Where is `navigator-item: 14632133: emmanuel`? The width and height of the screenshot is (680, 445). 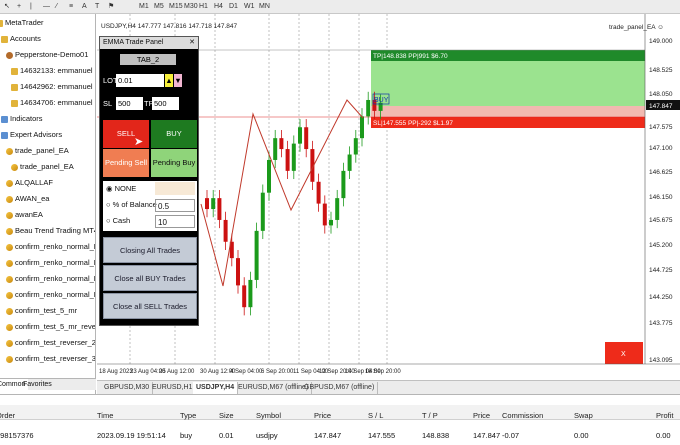 navigator-item: 14632133: emmanuel is located at coordinates (52, 71).